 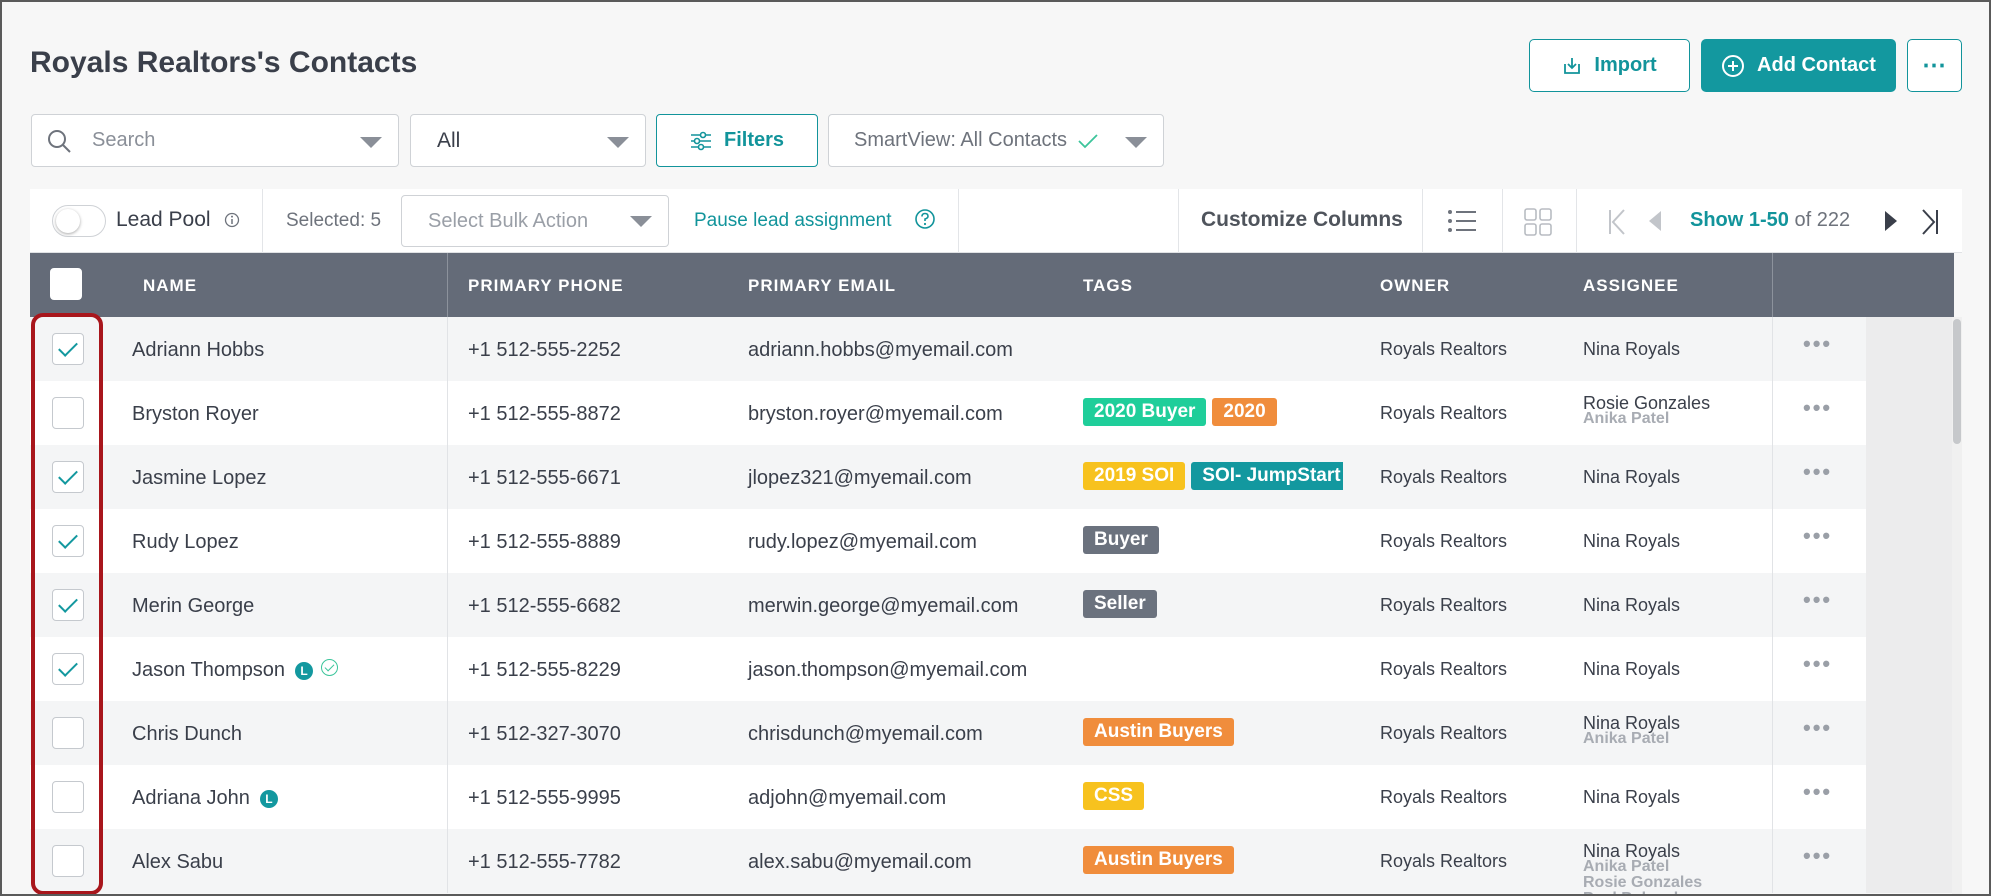 I want to click on tag-badge: Seller, so click(x=1120, y=604).